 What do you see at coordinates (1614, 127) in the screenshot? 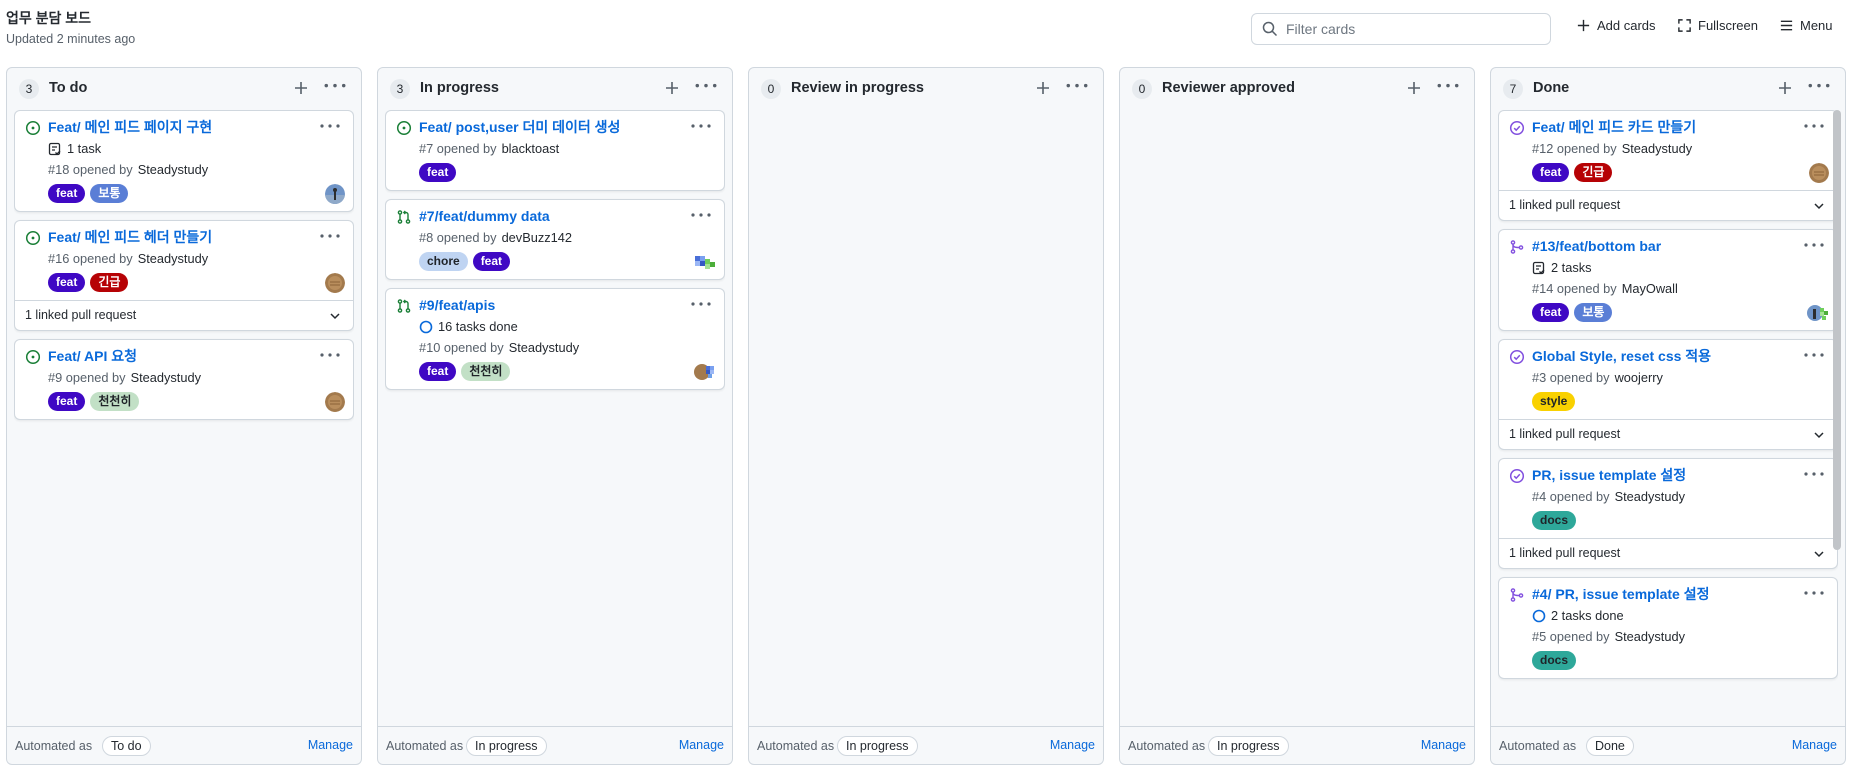
I see `card-title-link: Feat/ 메인 피드 카드 만들기` at bounding box center [1614, 127].